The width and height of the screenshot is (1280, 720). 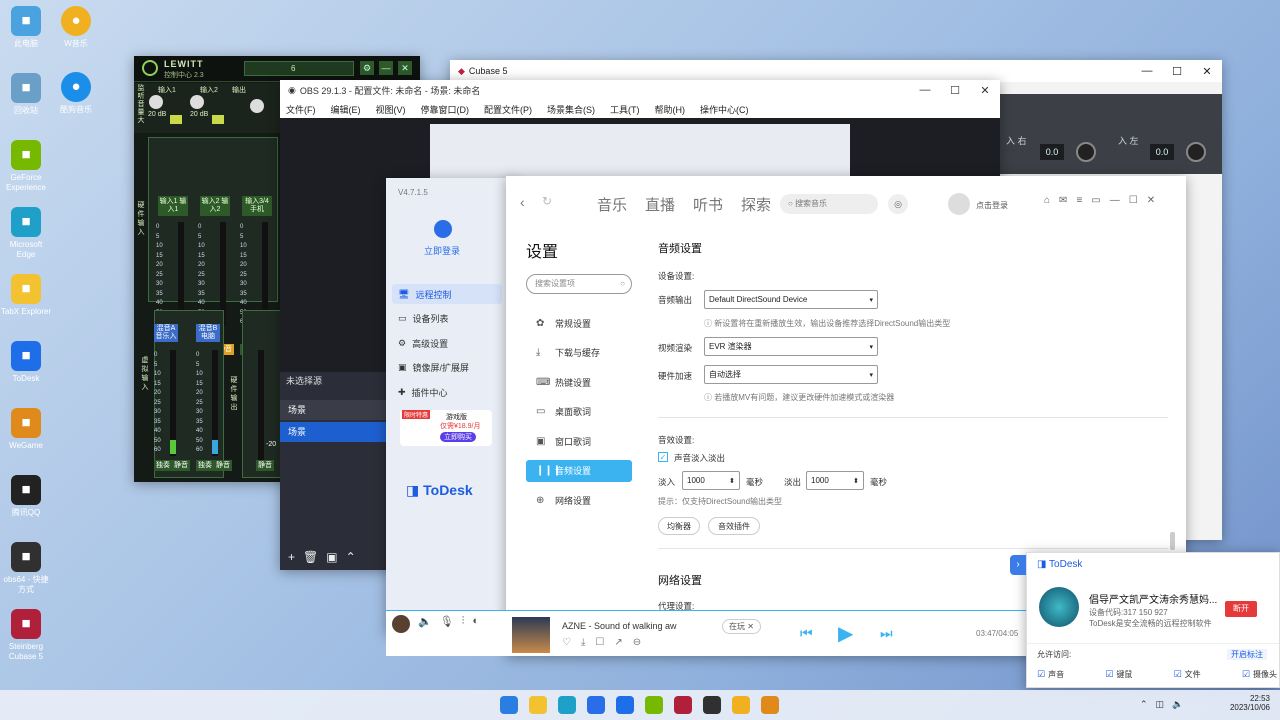 What do you see at coordinates (583, 642) in the screenshot?
I see `download-icon: ⤓` at bounding box center [583, 642].